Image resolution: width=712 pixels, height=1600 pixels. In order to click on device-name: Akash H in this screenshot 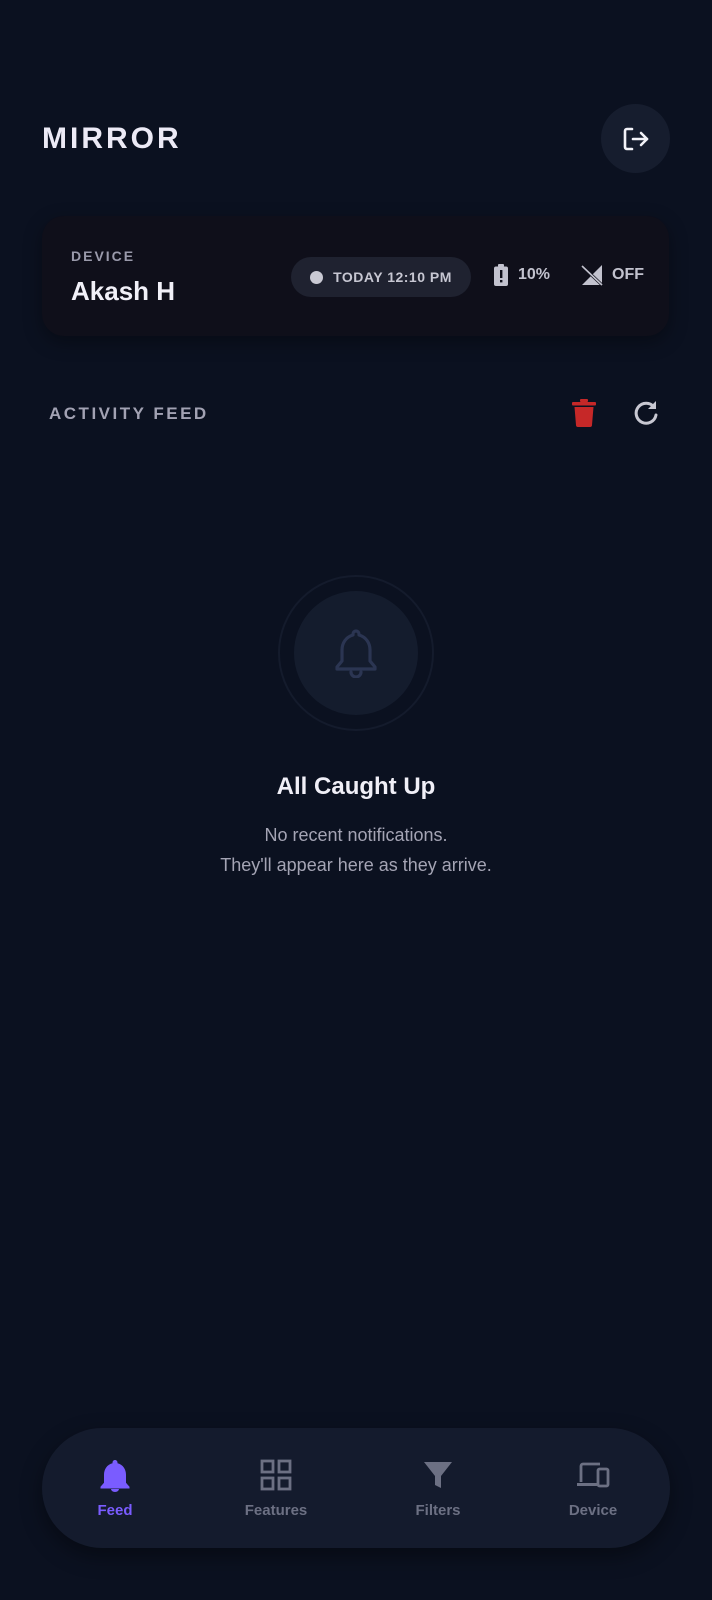, I will do `click(123, 291)`.